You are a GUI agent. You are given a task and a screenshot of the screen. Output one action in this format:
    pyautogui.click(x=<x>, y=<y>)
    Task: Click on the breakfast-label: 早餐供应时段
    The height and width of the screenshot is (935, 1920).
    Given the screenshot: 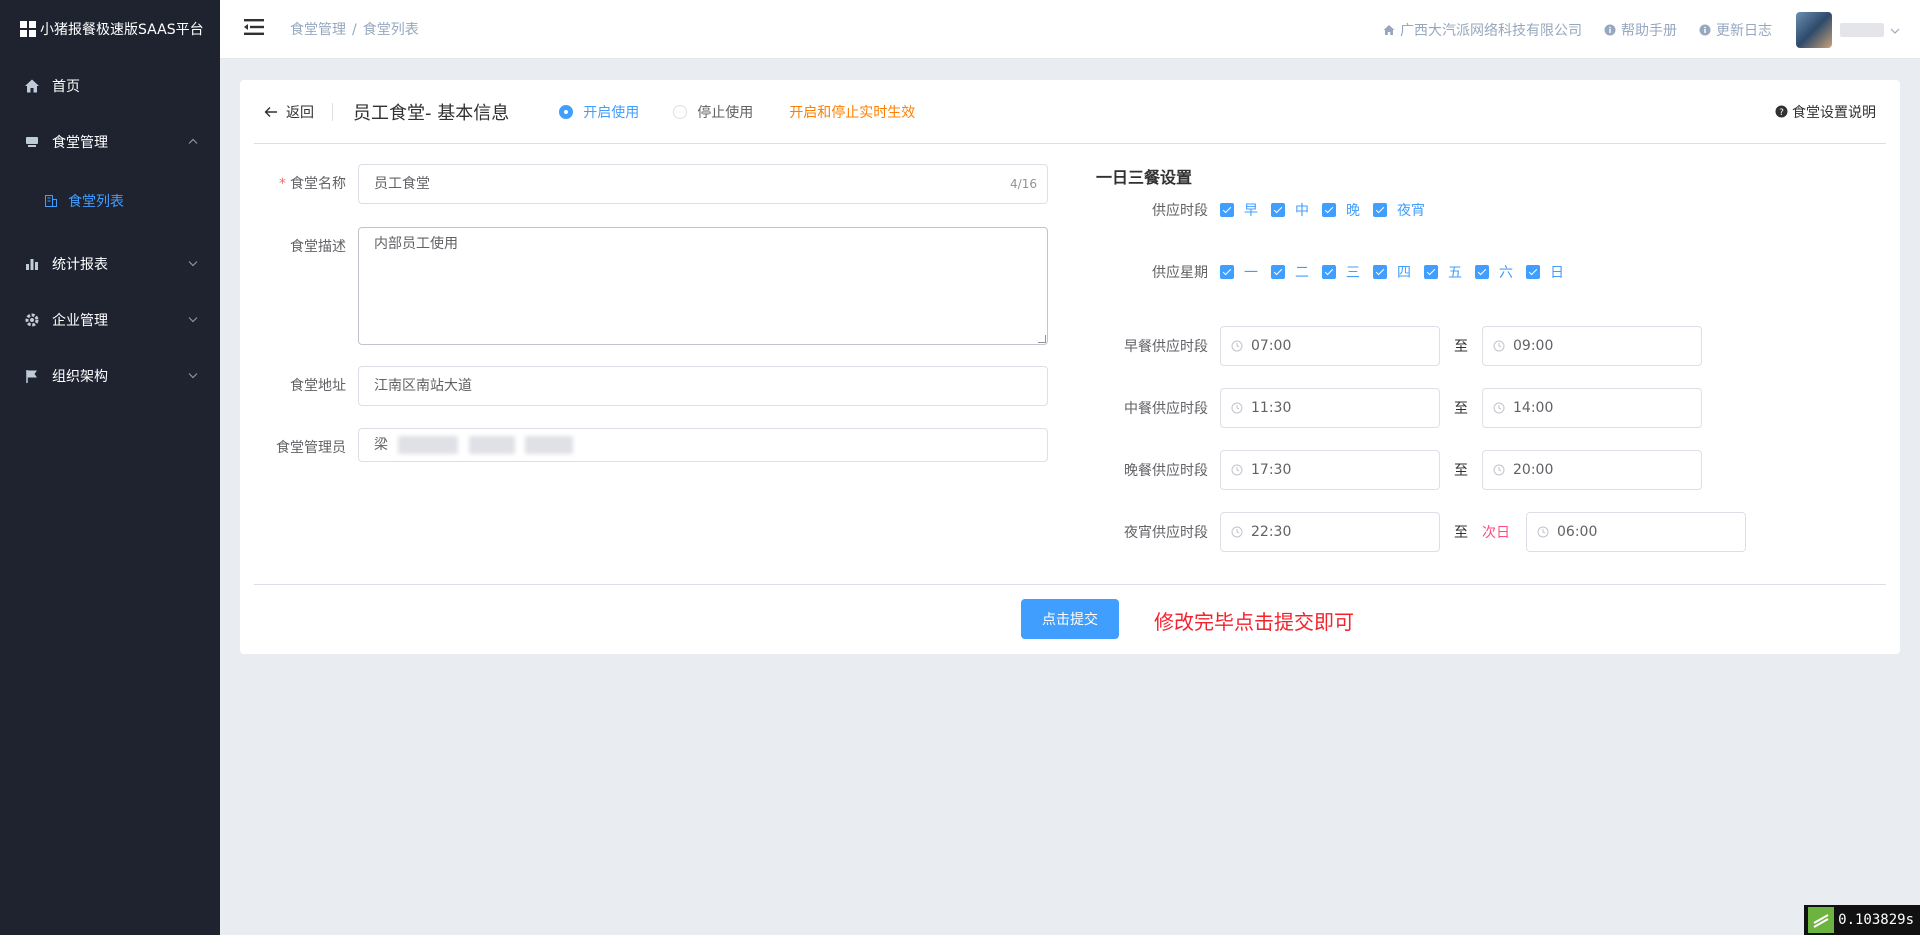 What is the action you would take?
    pyautogui.click(x=1166, y=347)
    